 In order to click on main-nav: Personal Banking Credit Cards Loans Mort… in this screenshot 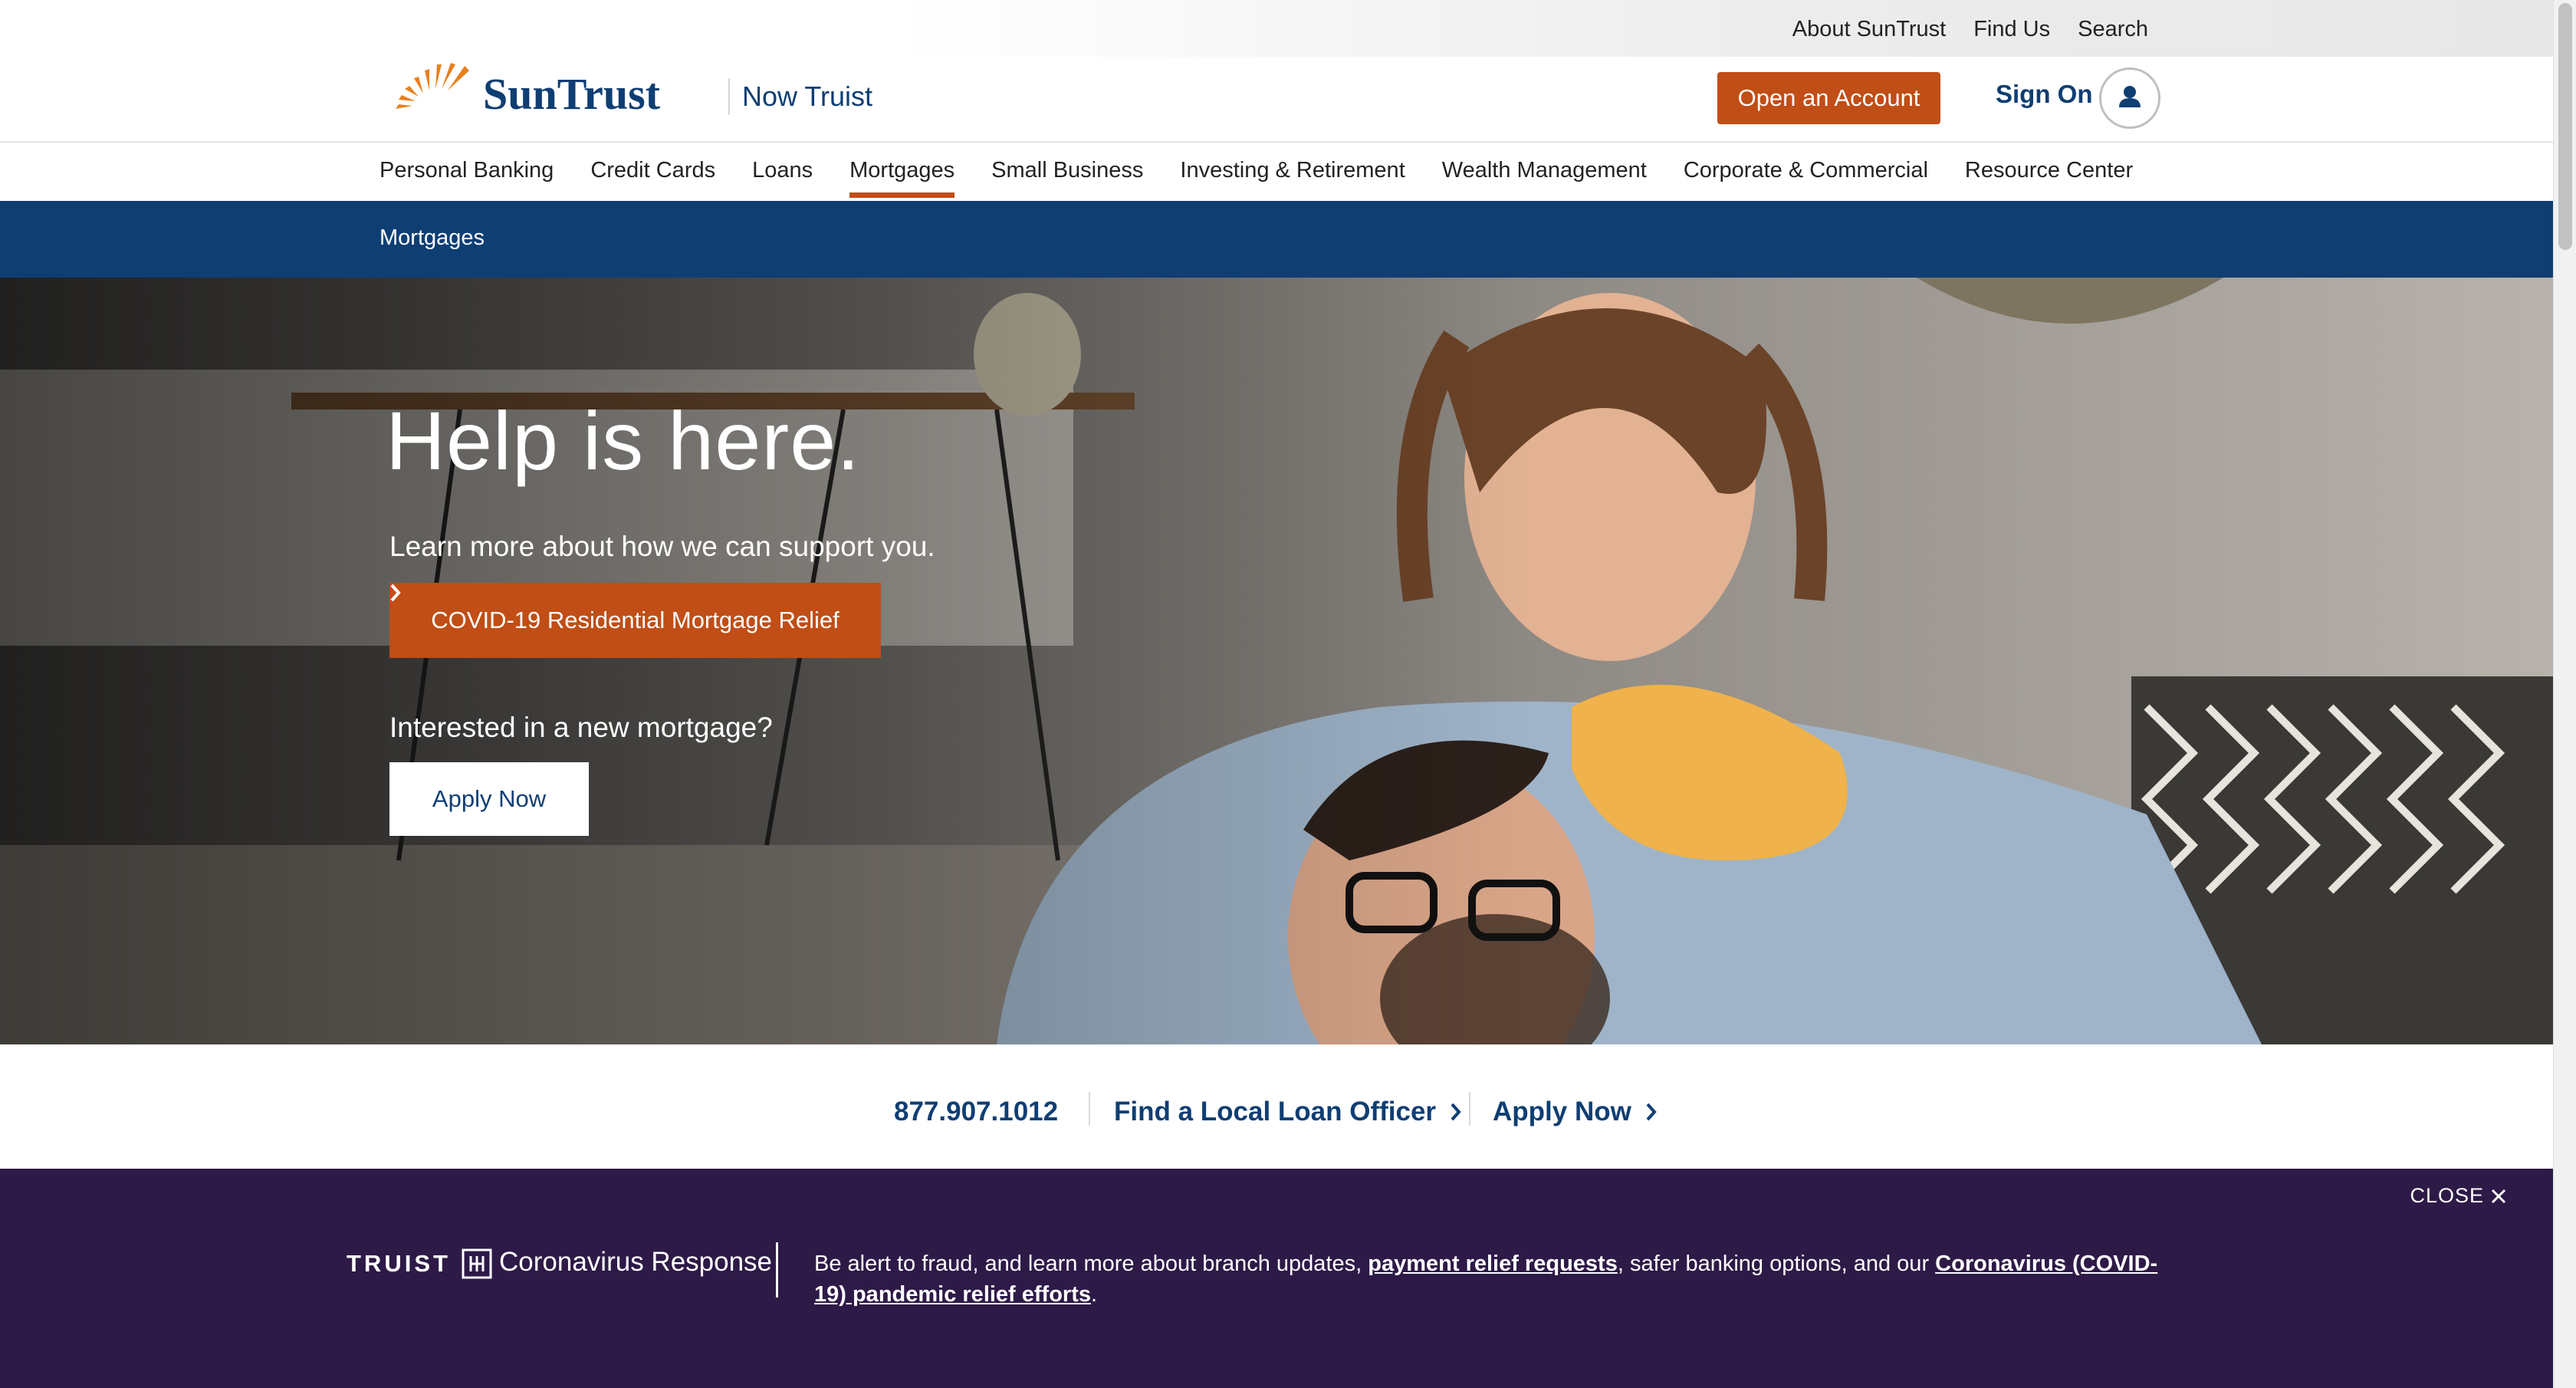, I will do `click(1276, 172)`.